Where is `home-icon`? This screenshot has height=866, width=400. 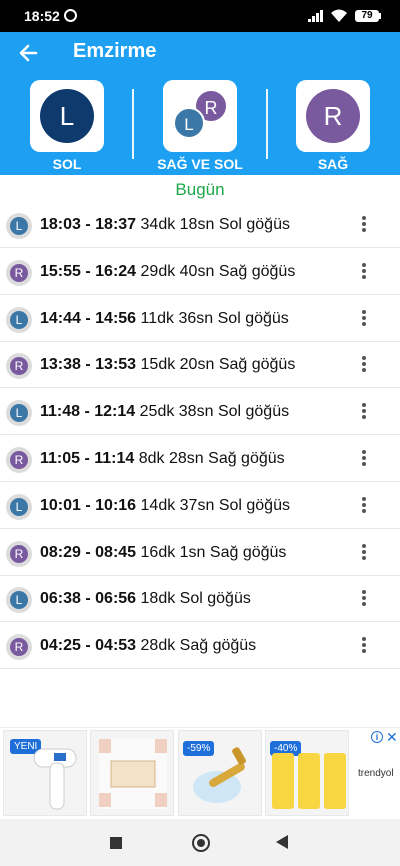
home-icon is located at coordinates (201, 843).